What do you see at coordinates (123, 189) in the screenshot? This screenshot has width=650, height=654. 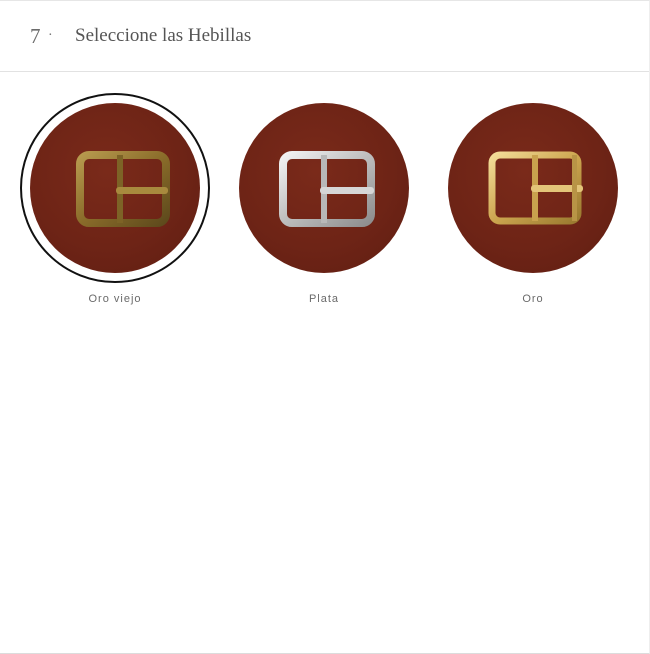 I see `antique-gold-buckle-icon` at bounding box center [123, 189].